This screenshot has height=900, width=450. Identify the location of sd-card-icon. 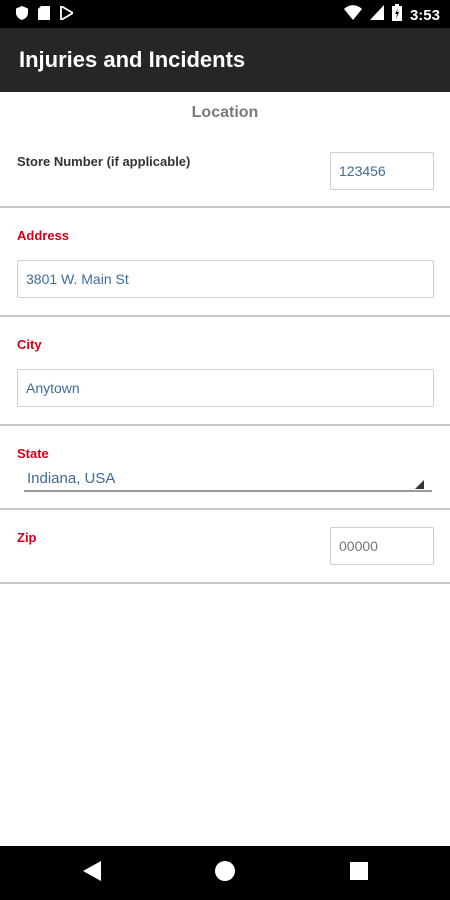
(44, 15).